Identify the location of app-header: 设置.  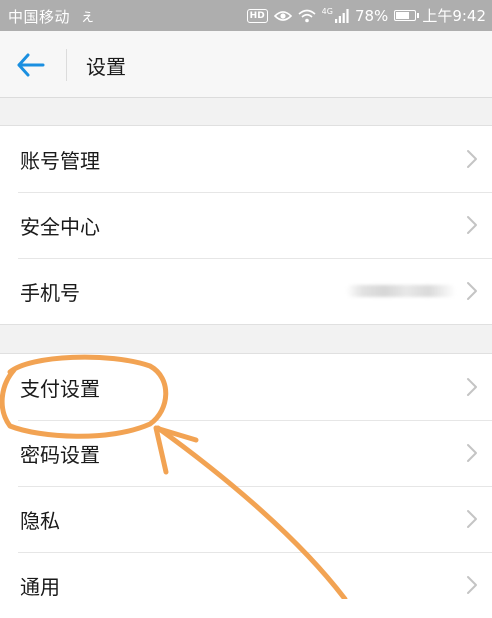
(246, 64).